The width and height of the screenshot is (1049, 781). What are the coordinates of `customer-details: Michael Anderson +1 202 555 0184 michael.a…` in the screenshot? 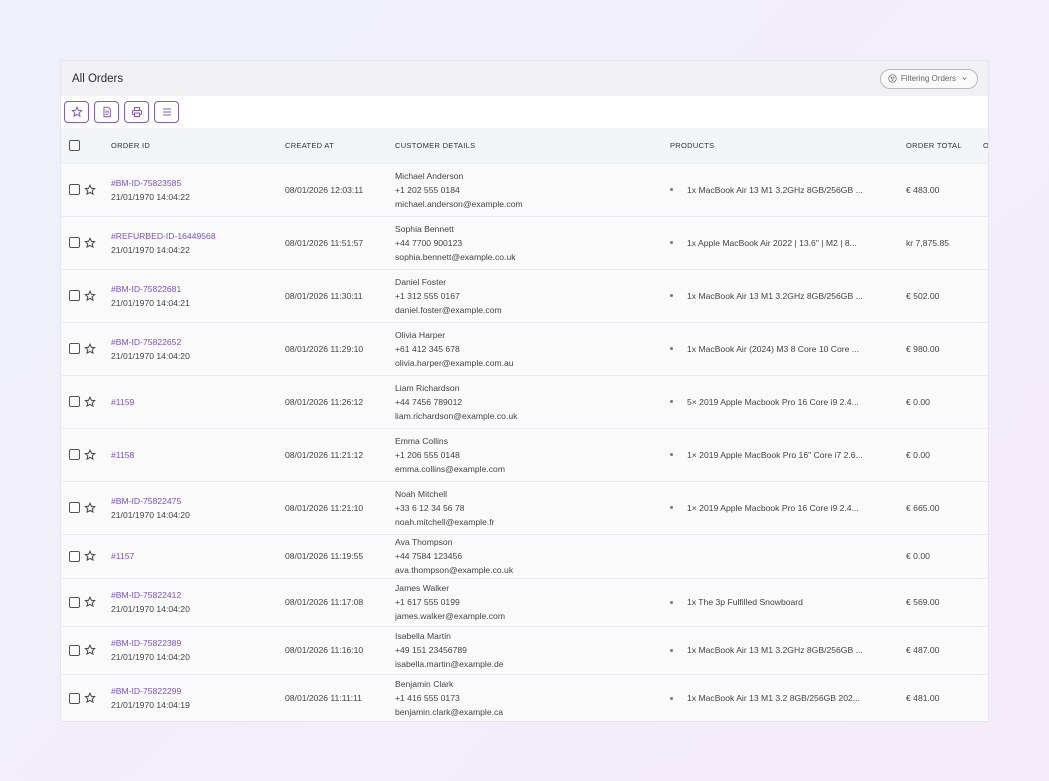 It's located at (532, 189).